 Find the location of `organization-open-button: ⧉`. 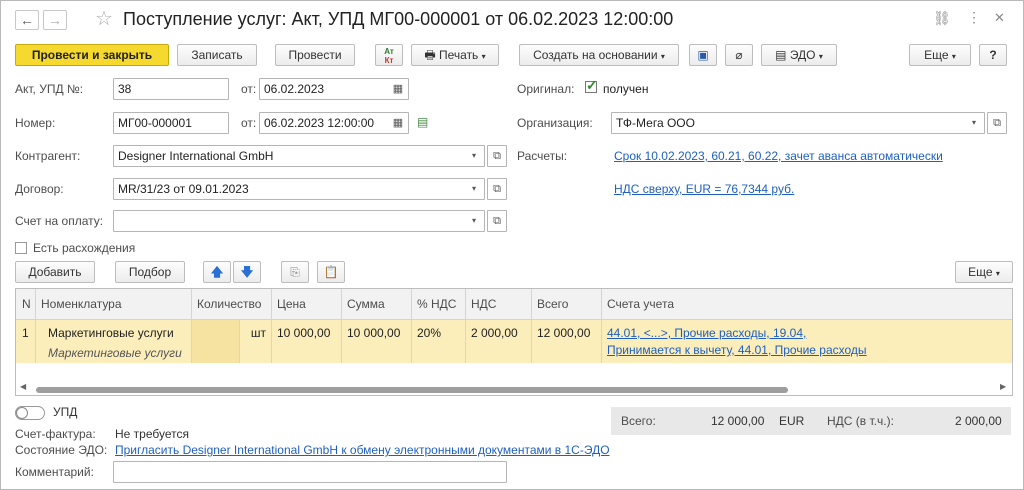

organization-open-button: ⧉ is located at coordinates (997, 123).